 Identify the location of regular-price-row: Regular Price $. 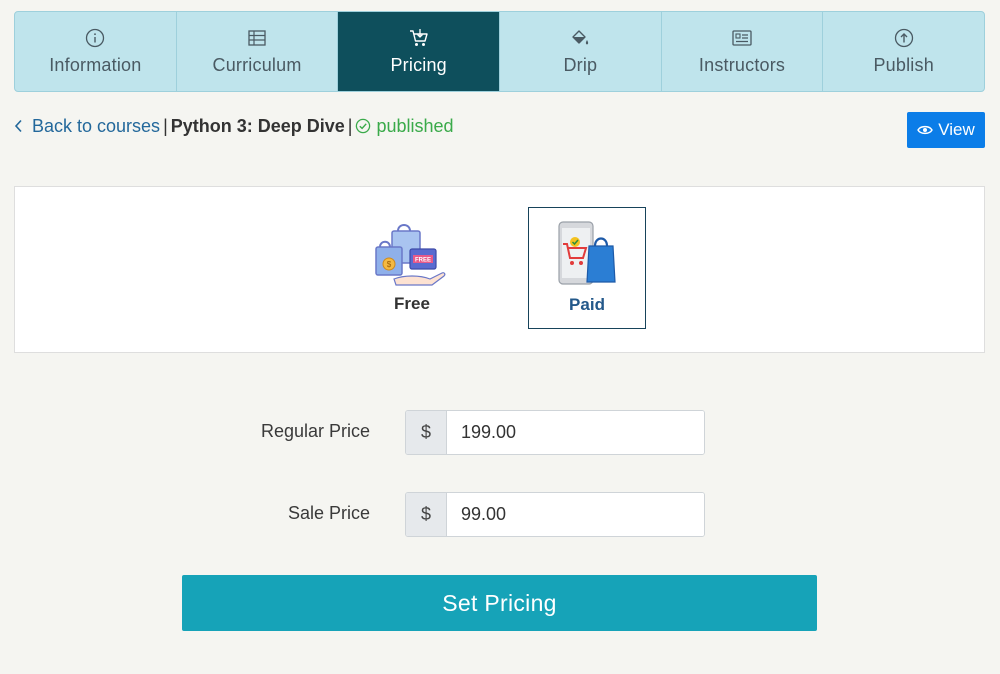
(500, 432).